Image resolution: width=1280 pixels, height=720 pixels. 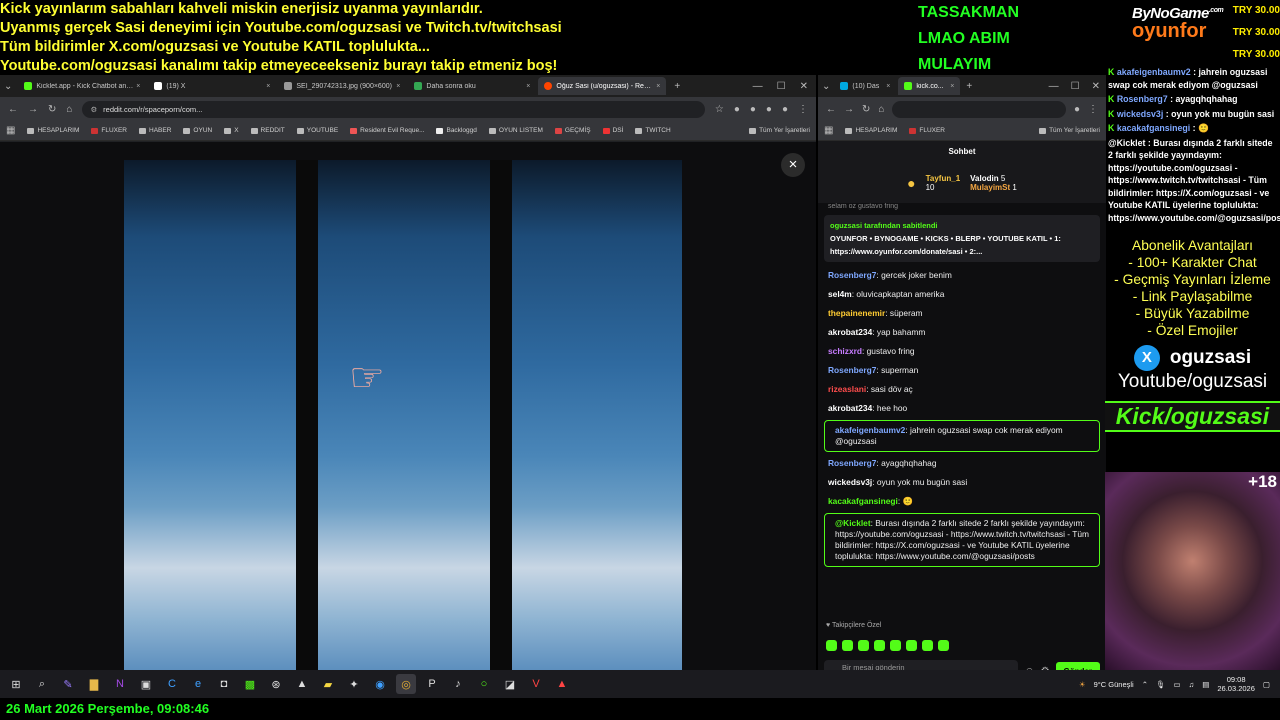 I want to click on chat-username: kacakafgansinegi, so click(x=863, y=501).